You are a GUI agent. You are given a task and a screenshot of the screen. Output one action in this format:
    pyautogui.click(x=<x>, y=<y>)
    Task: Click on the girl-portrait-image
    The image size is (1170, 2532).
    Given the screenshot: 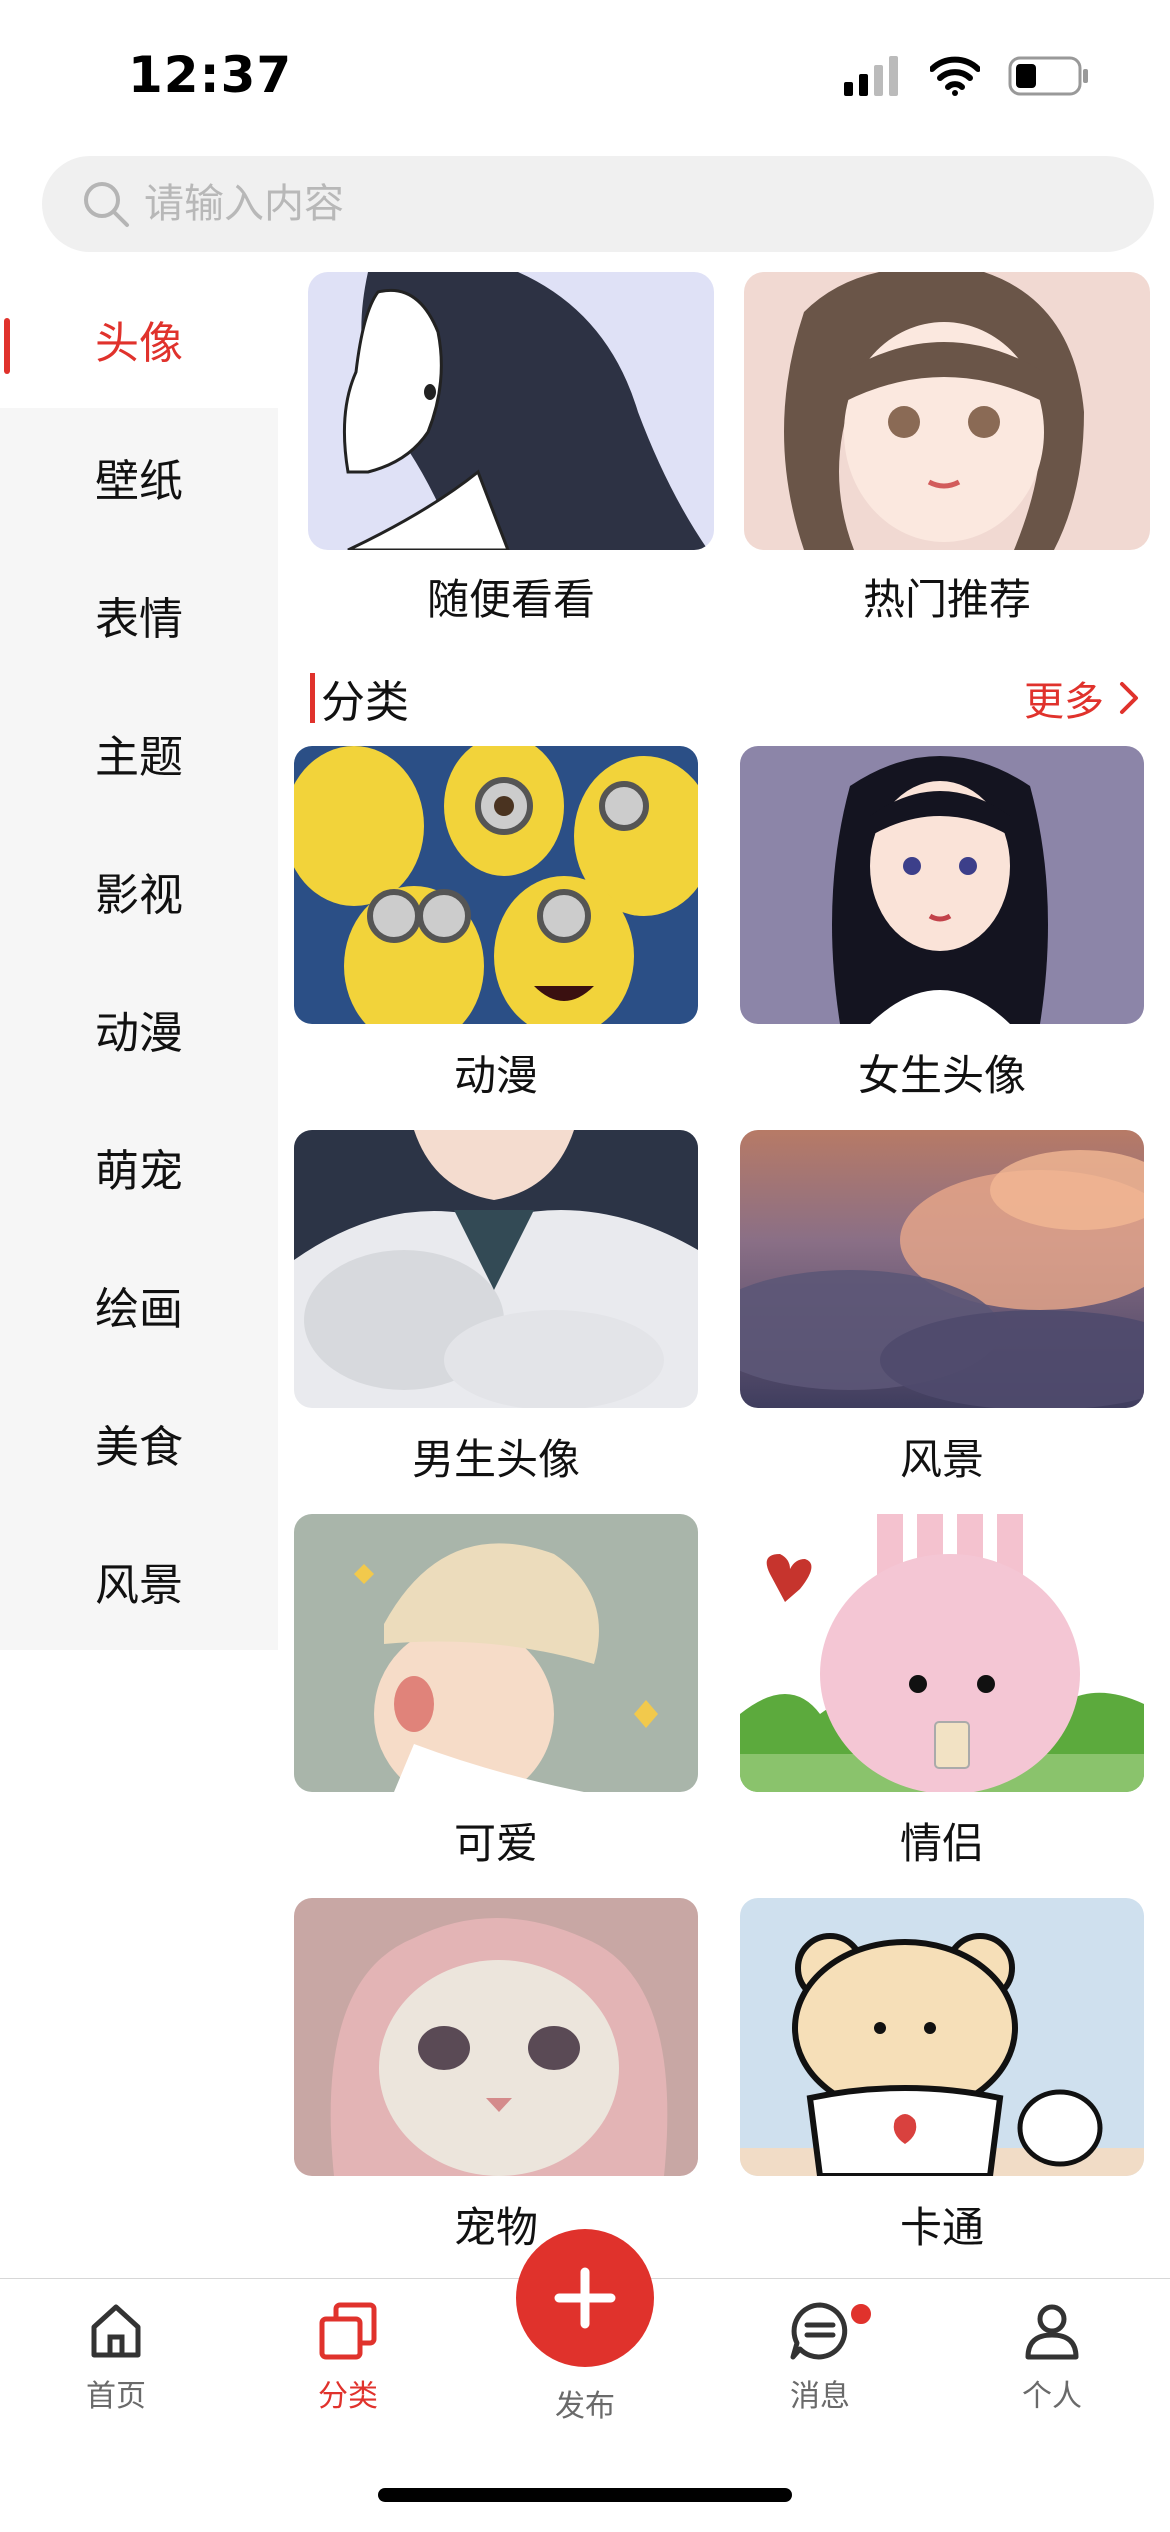 What is the action you would take?
    pyautogui.click(x=947, y=411)
    